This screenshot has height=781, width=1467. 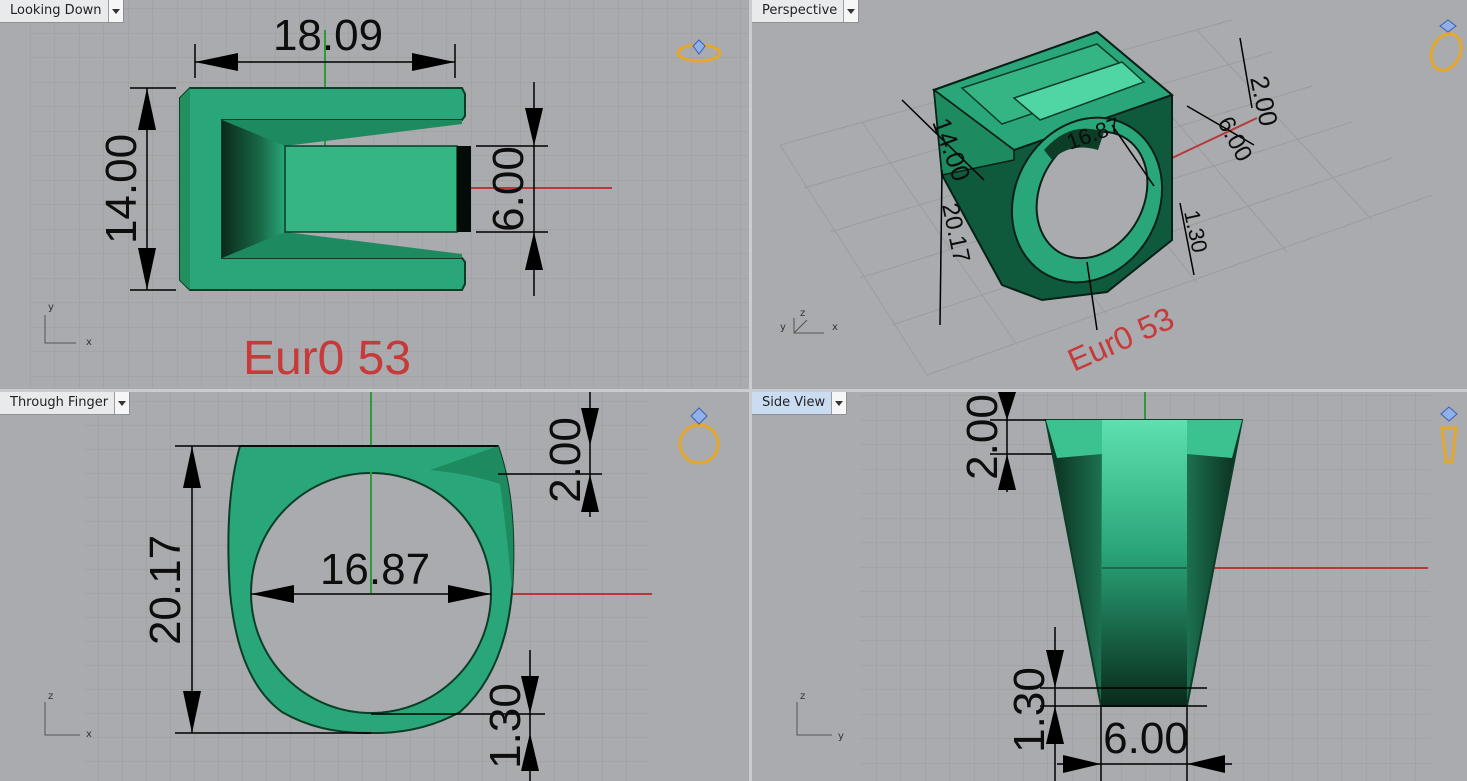 What do you see at coordinates (699, 52) in the screenshot?
I see `ring-top-icon` at bounding box center [699, 52].